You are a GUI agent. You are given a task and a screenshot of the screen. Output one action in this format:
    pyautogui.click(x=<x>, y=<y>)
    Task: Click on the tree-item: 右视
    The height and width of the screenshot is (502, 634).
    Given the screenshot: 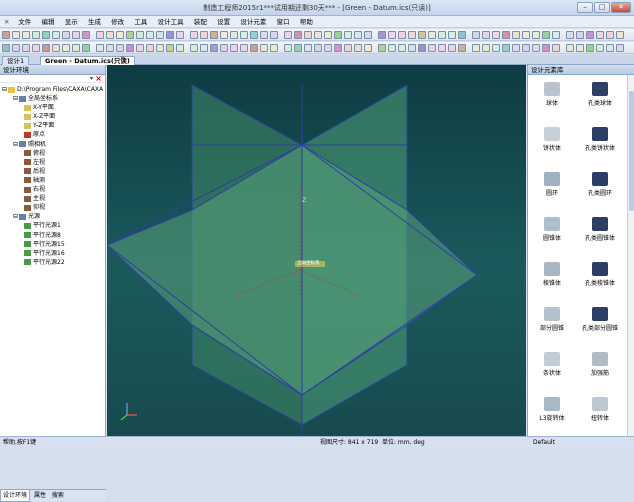 What is the action you would take?
    pyautogui.click(x=52, y=189)
    